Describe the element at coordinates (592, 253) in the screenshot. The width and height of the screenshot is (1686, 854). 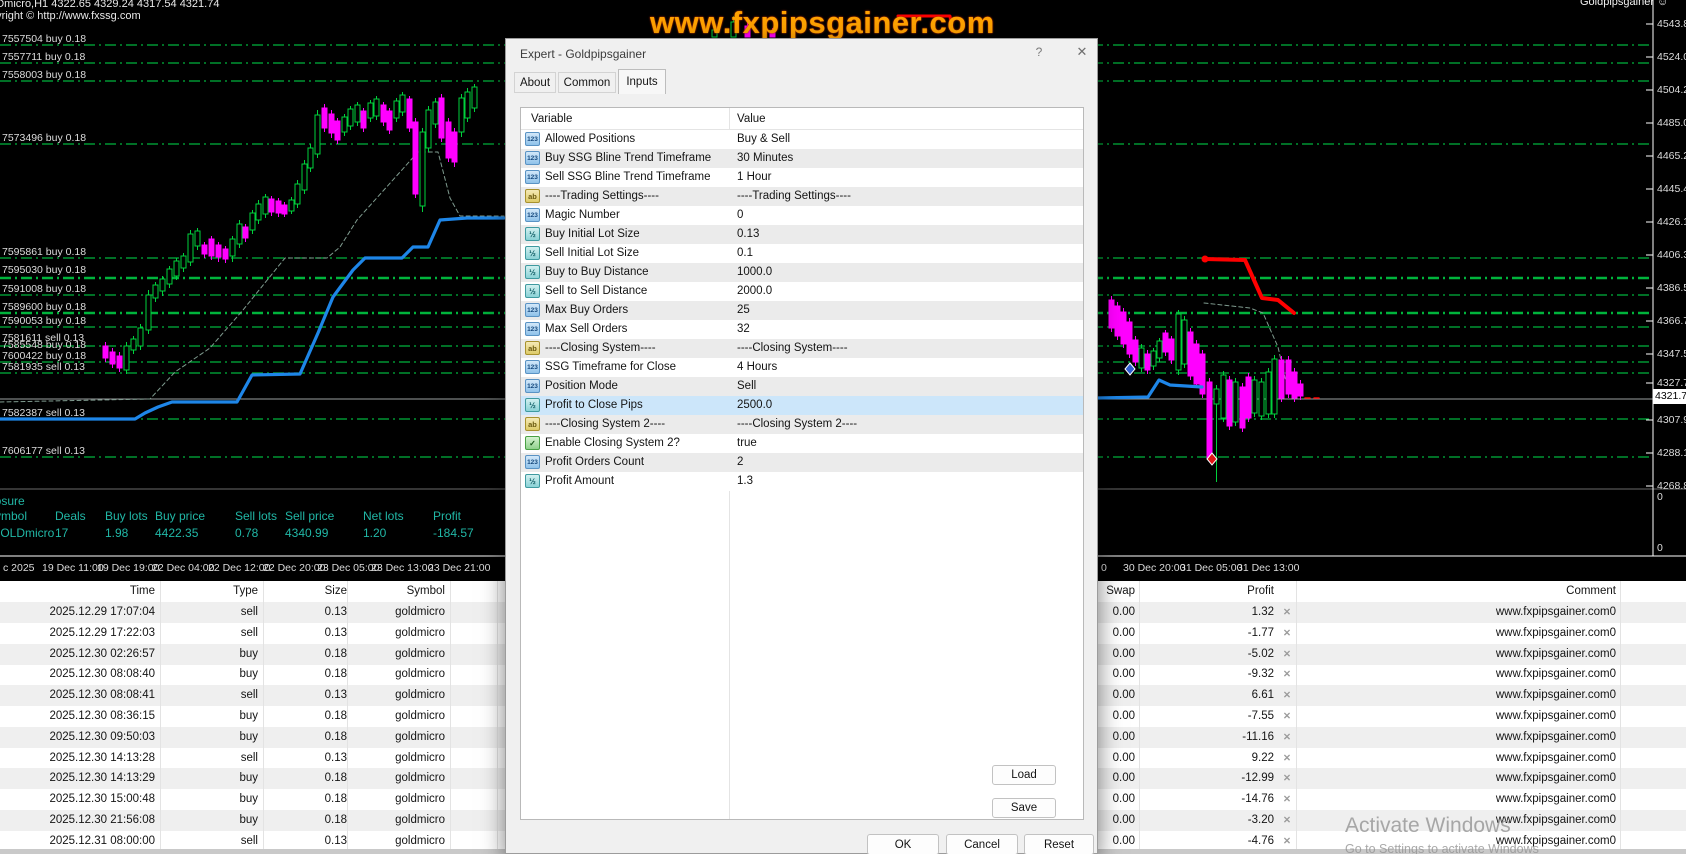
I see `input-variable: Sell Initial Lot Size` at that location.